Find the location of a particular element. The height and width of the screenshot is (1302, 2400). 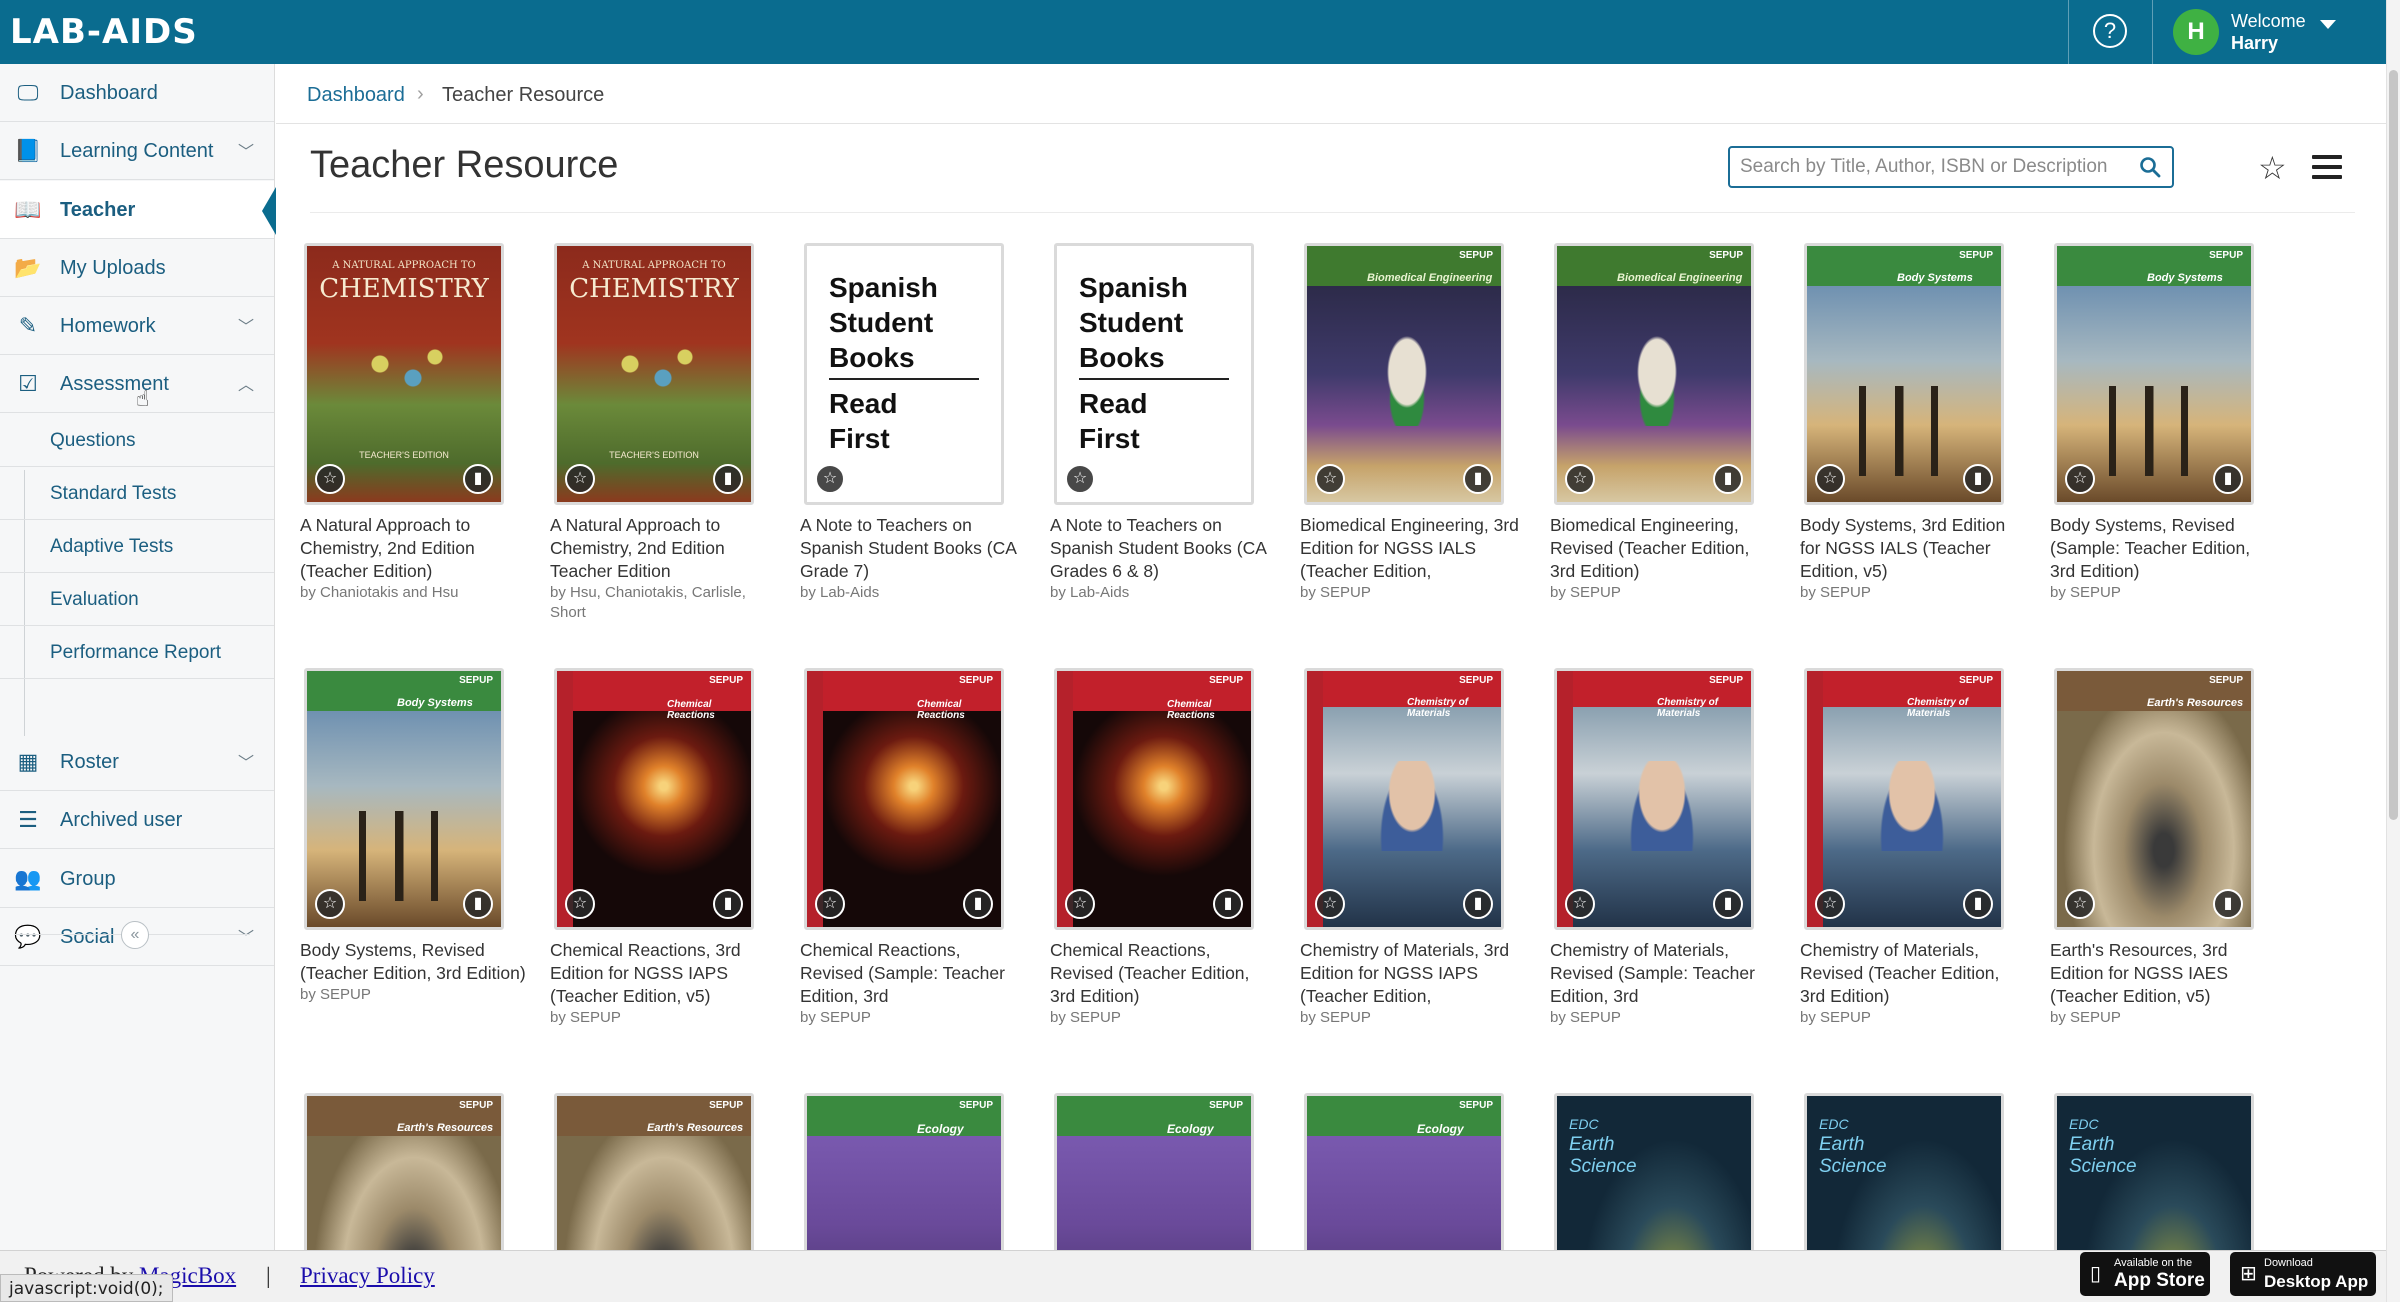

sidebar-item-archived-user: ☰ Archived user is located at coordinates (137, 820).